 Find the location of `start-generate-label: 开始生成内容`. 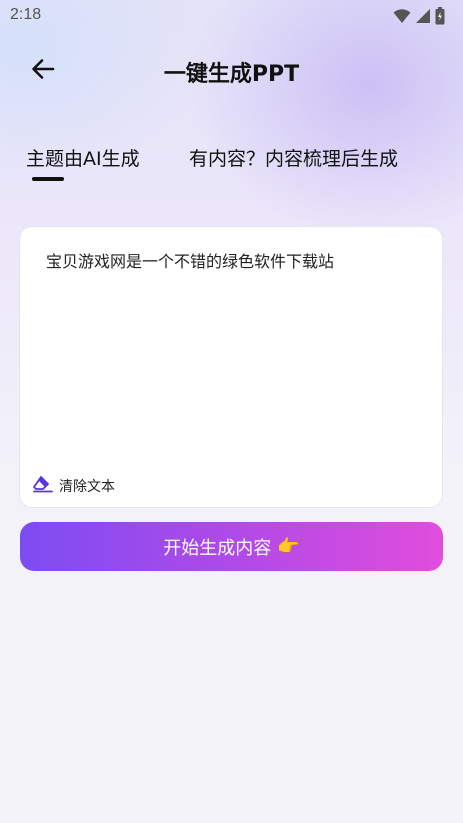

start-generate-label: 开始生成内容 is located at coordinates (217, 548).